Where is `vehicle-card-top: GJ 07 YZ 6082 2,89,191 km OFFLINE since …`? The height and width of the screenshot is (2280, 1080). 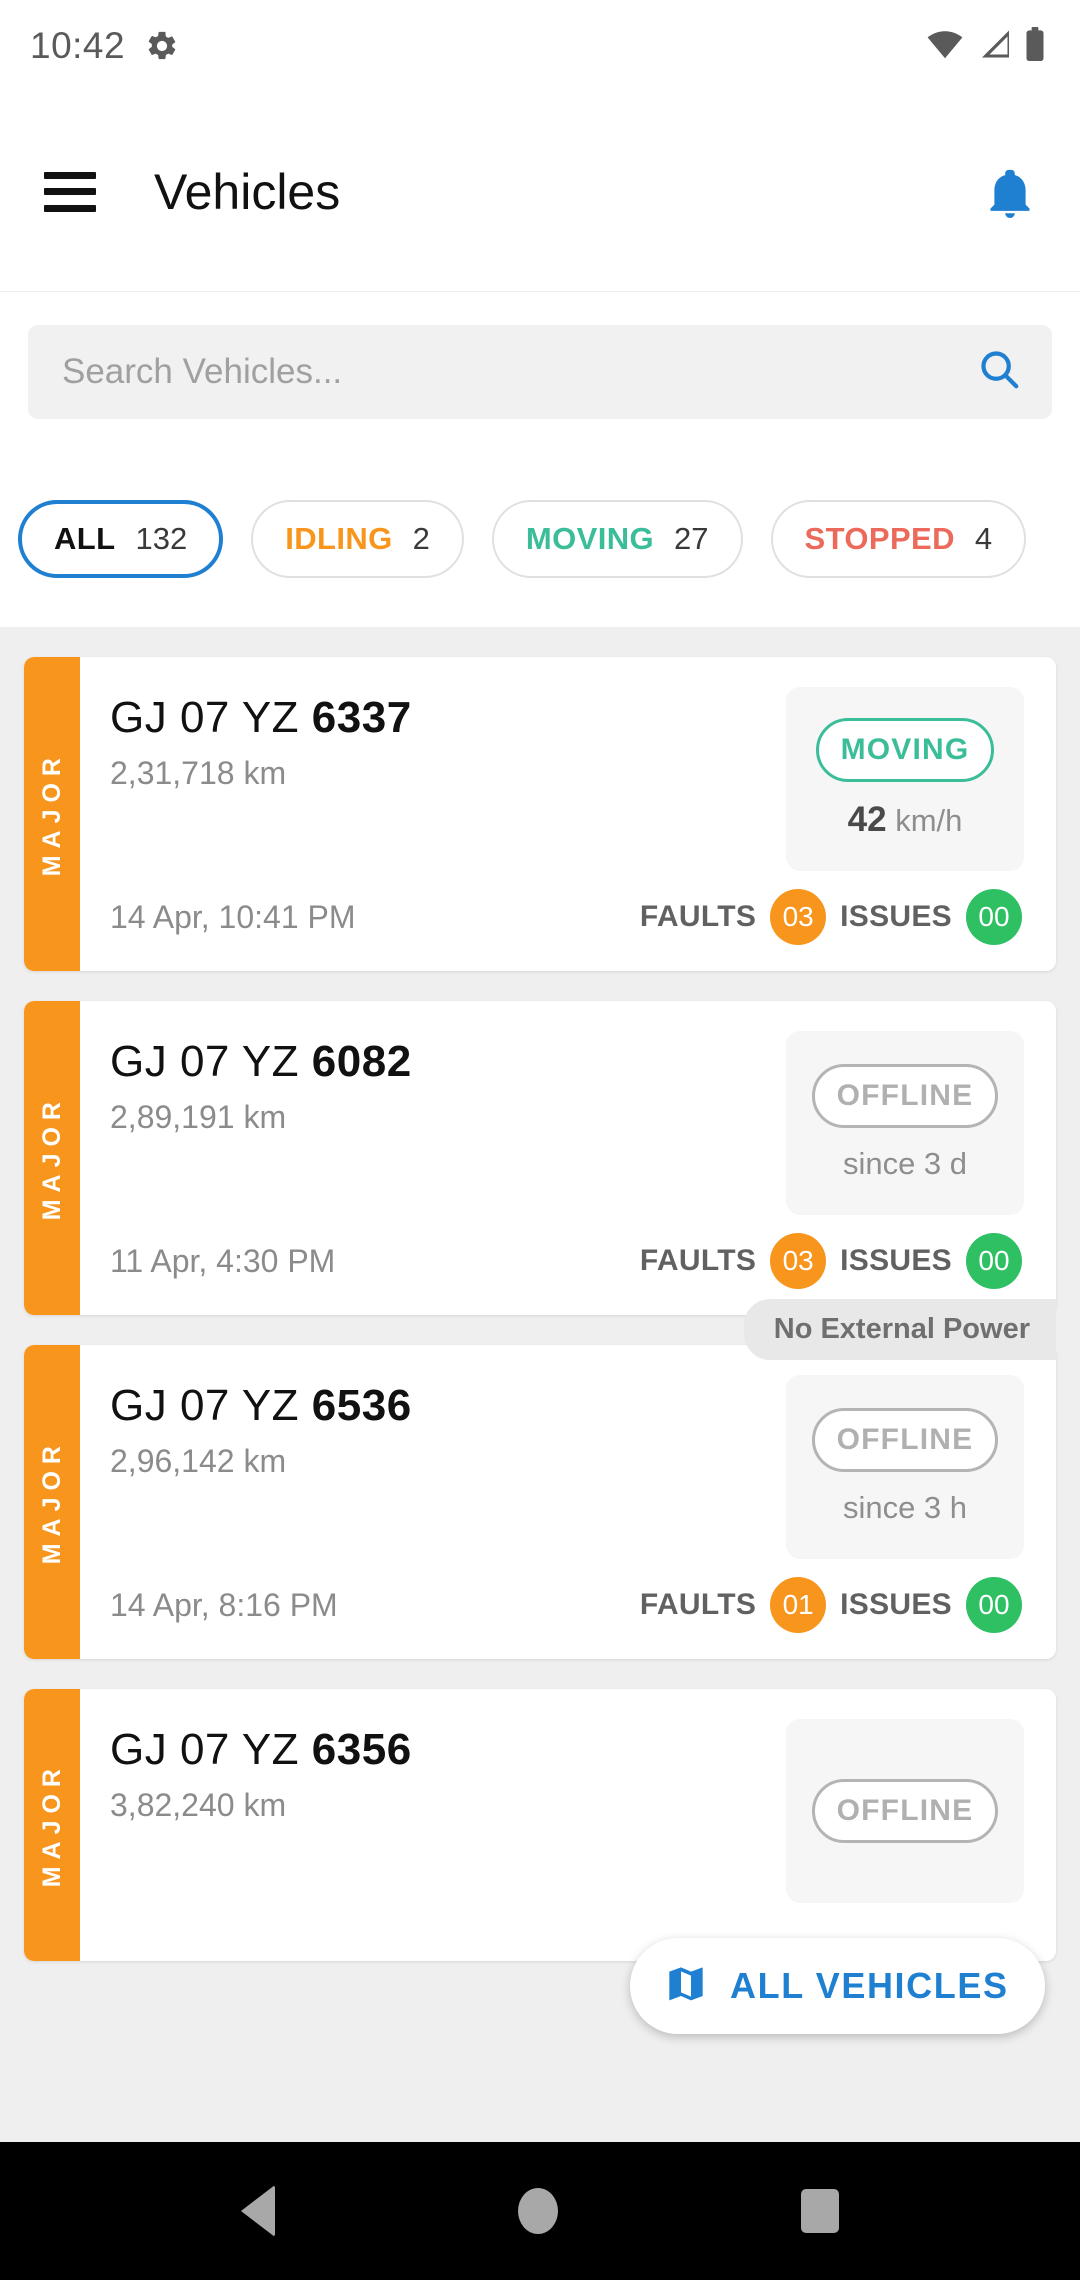 vehicle-card-top: GJ 07 YZ 6082 2,89,191 km OFFLINE since … is located at coordinates (569, 1123).